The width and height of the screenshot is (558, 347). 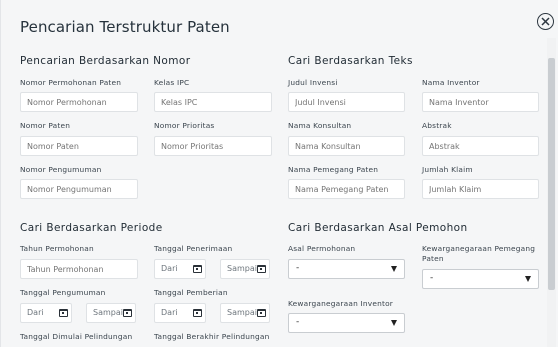 I want to click on modal-title: Pencarian Terstruktur Paten, so click(x=125, y=27).